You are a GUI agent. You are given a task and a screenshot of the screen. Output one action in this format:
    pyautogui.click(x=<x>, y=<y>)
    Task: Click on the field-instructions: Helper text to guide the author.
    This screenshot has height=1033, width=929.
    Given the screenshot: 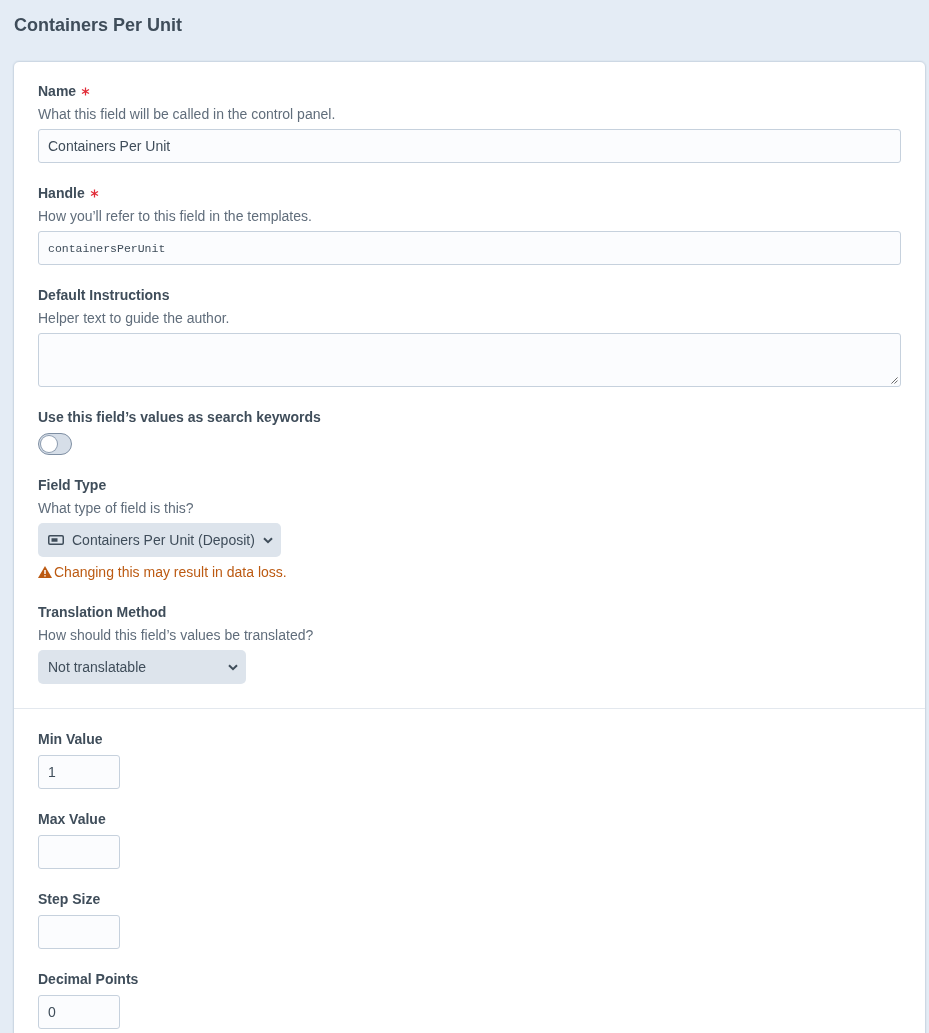 What is the action you would take?
    pyautogui.click(x=134, y=318)
    